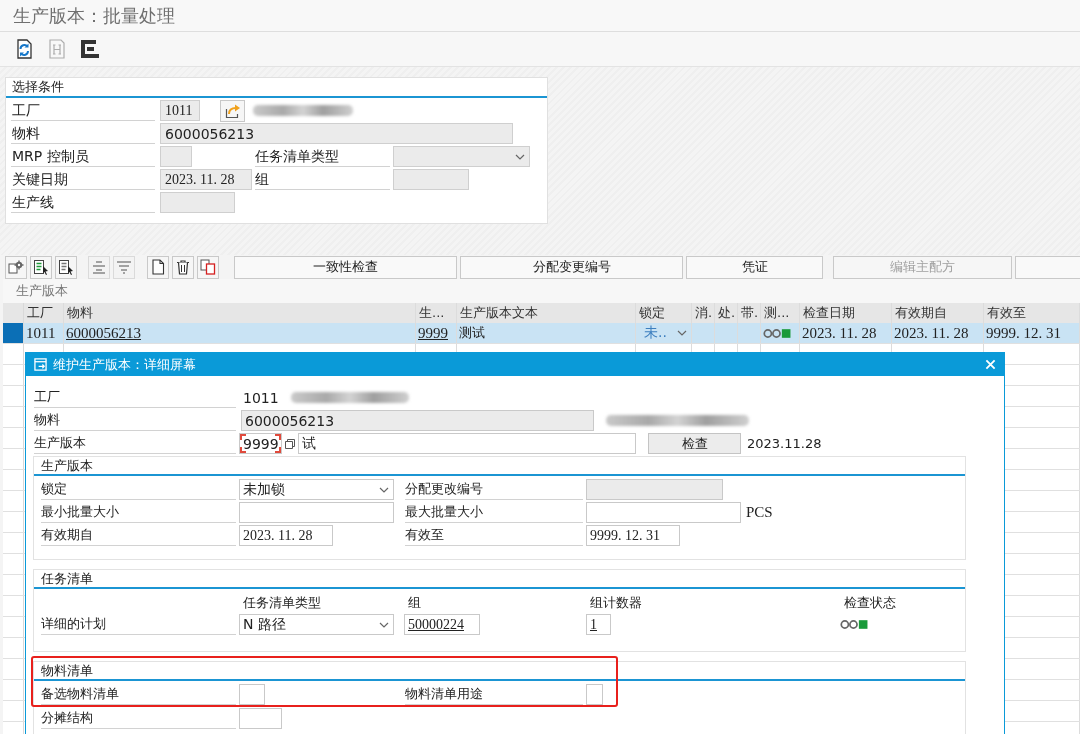 The width and height of the screenshot is (1080, 734). Describe the element at coordinates (281, 602) in the screenshot. I see `column-label: 任务清单类型` at that location.